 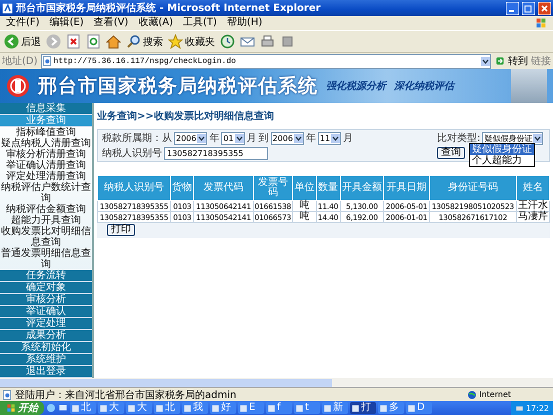 What do you see at coordinates (22, 408) in the screenshot?
I see `start-button: 开始` at bounding box center [22, 408].